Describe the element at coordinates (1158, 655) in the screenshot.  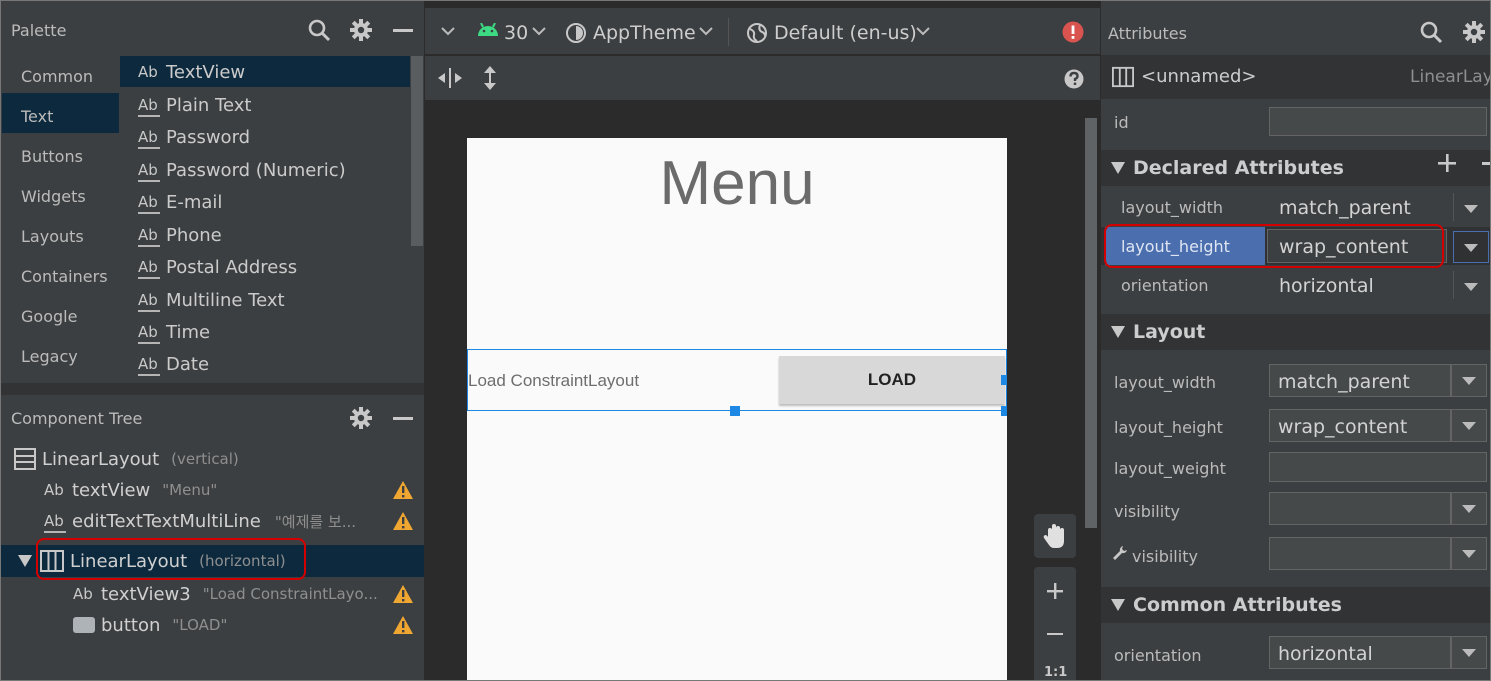
I see `attr-label: orientation` at that location.